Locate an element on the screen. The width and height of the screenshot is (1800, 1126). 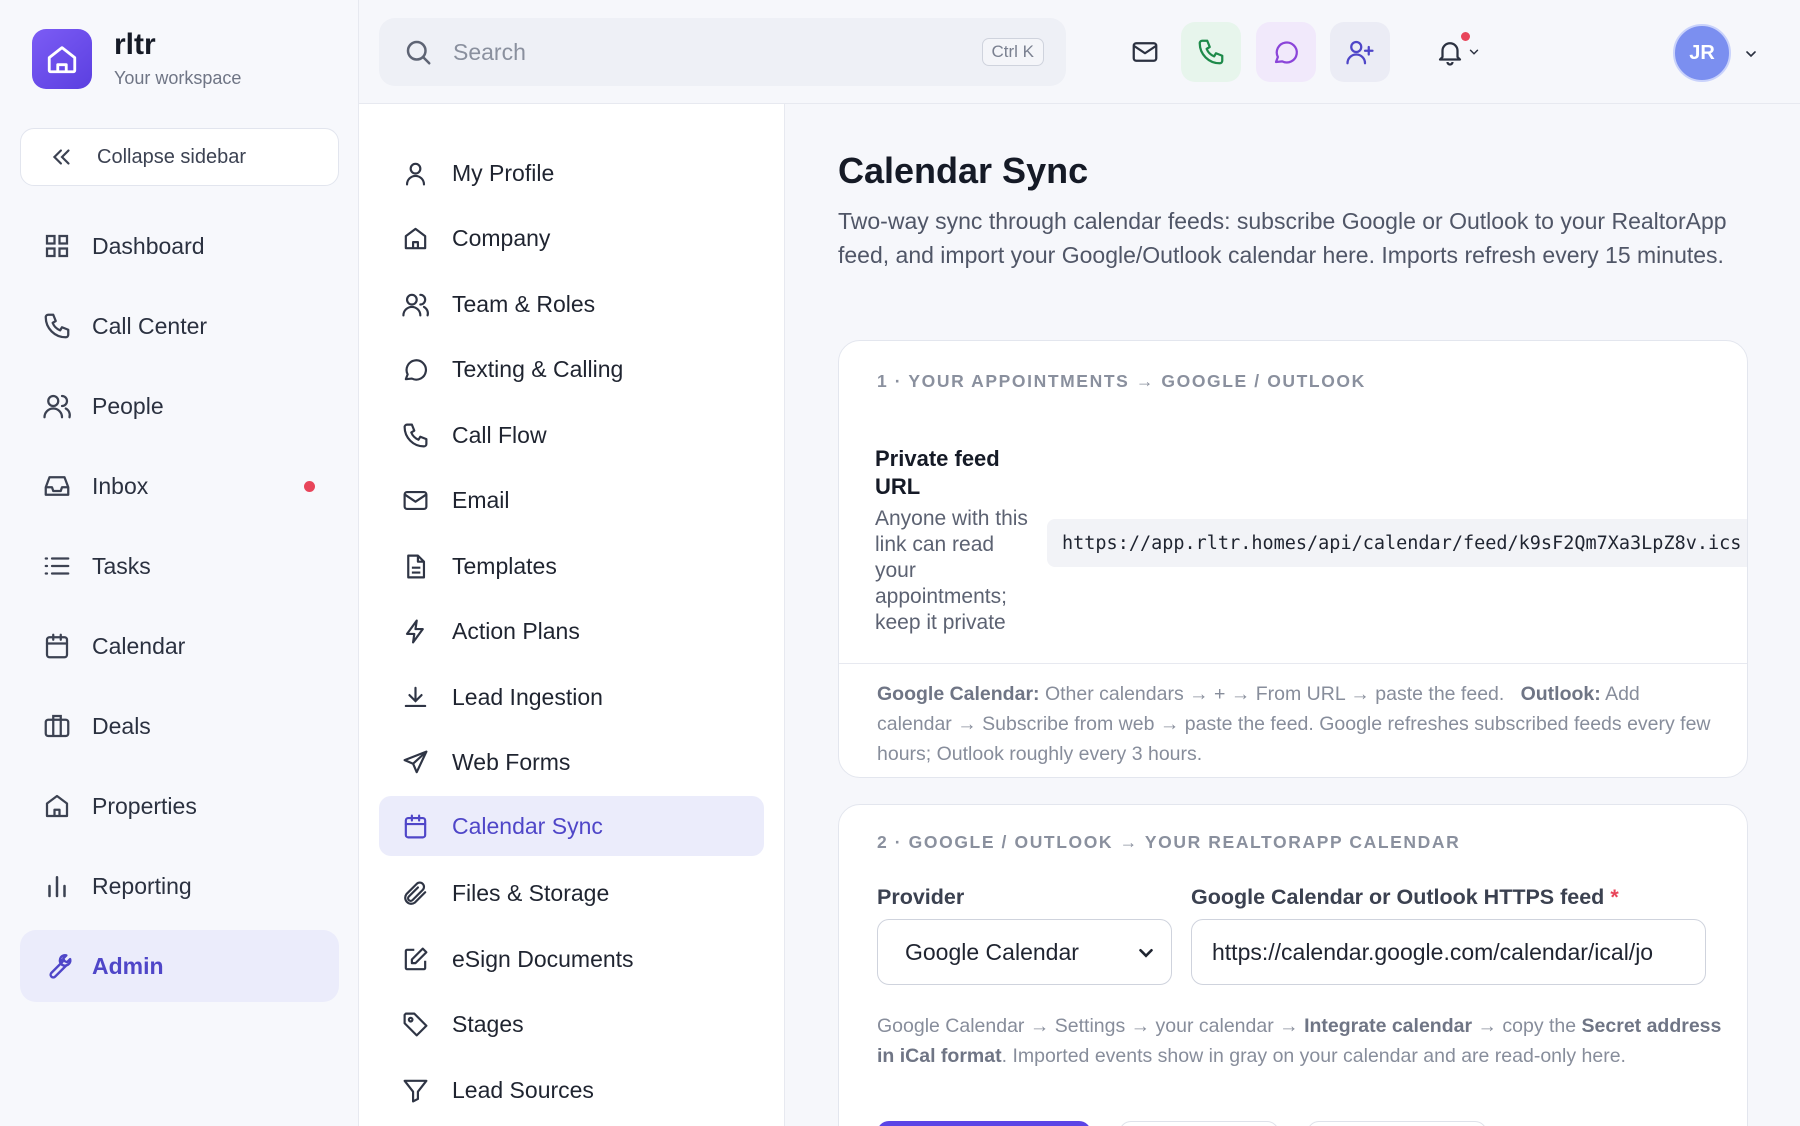
hint-emphasis: Integrate calendar is located at coordinates (1388, 1026).